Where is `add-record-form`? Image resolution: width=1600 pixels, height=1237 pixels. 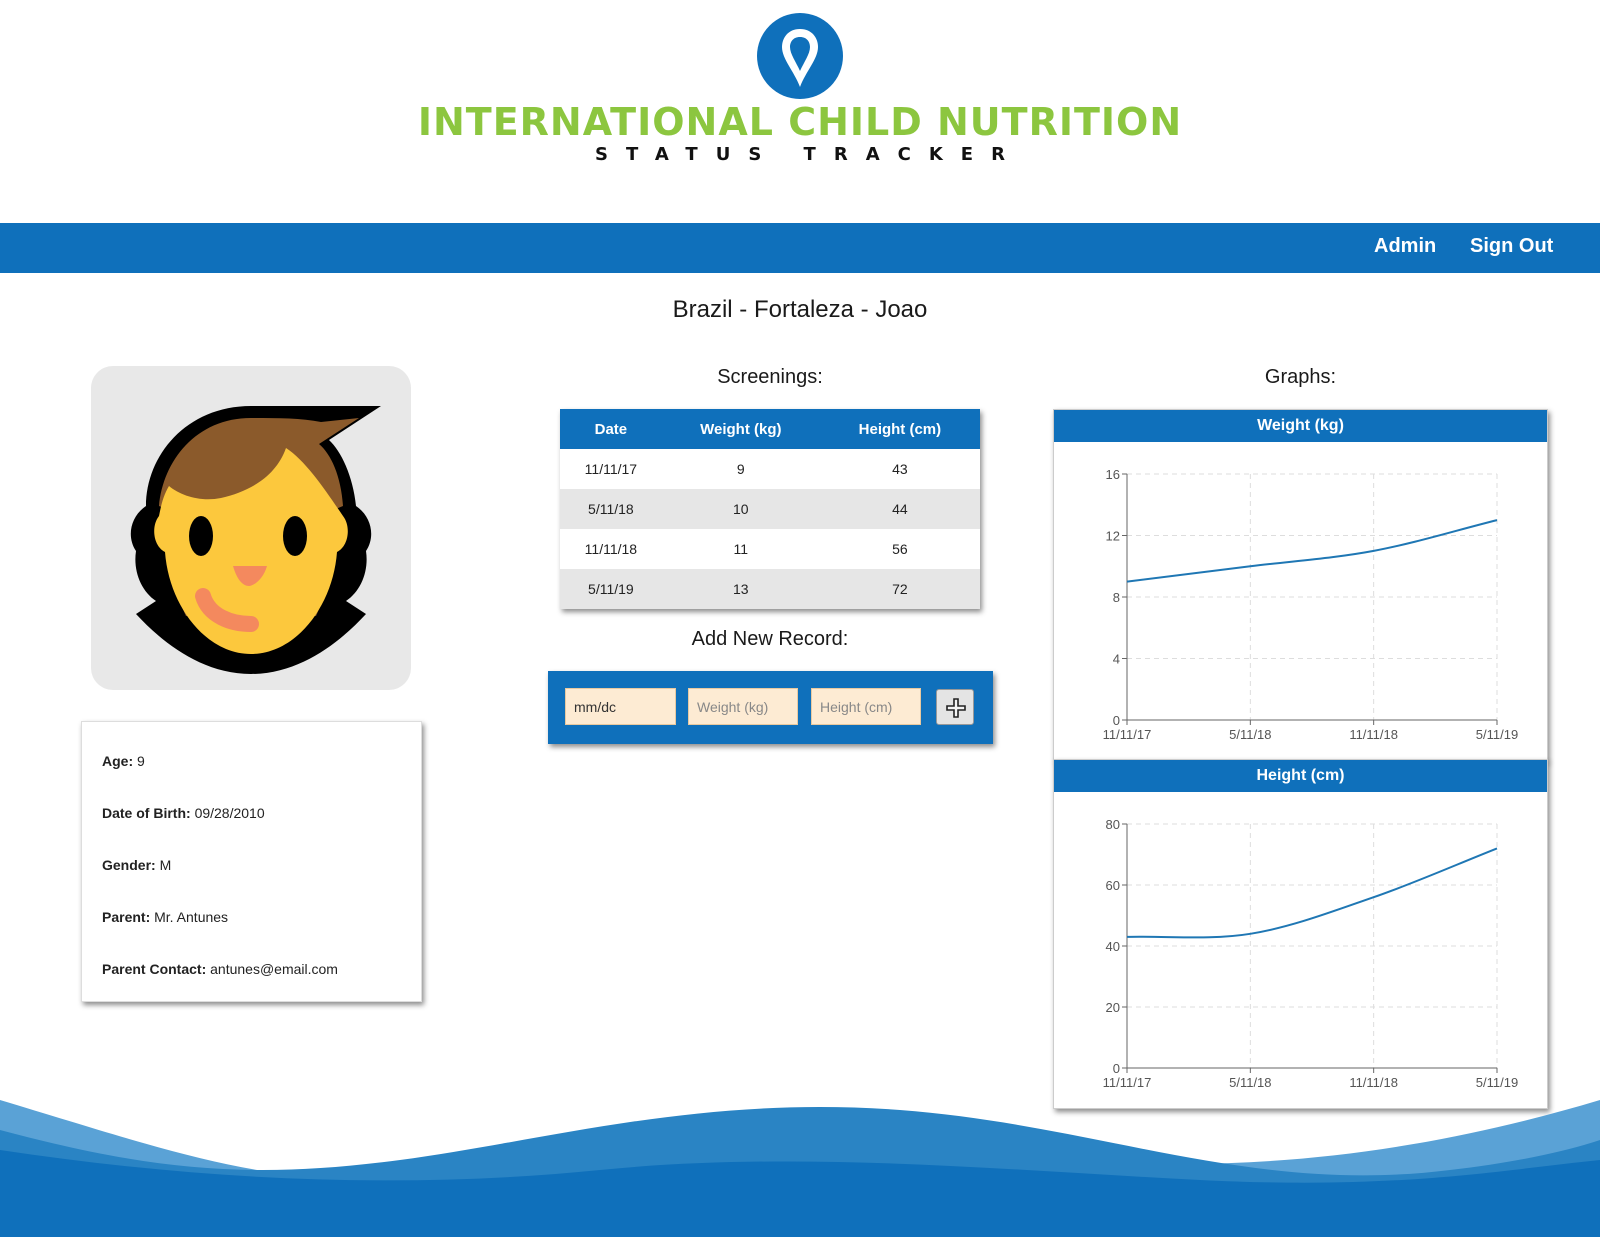 add-record-form is located at coordinates (770, 707).